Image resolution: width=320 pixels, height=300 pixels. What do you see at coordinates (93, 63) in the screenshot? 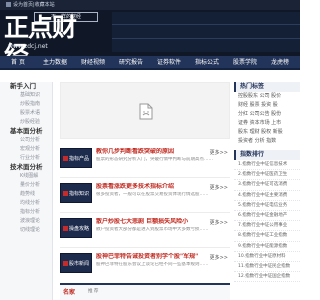
I see `nav-item-video: 财经视频` at bounding box center [93, 63].